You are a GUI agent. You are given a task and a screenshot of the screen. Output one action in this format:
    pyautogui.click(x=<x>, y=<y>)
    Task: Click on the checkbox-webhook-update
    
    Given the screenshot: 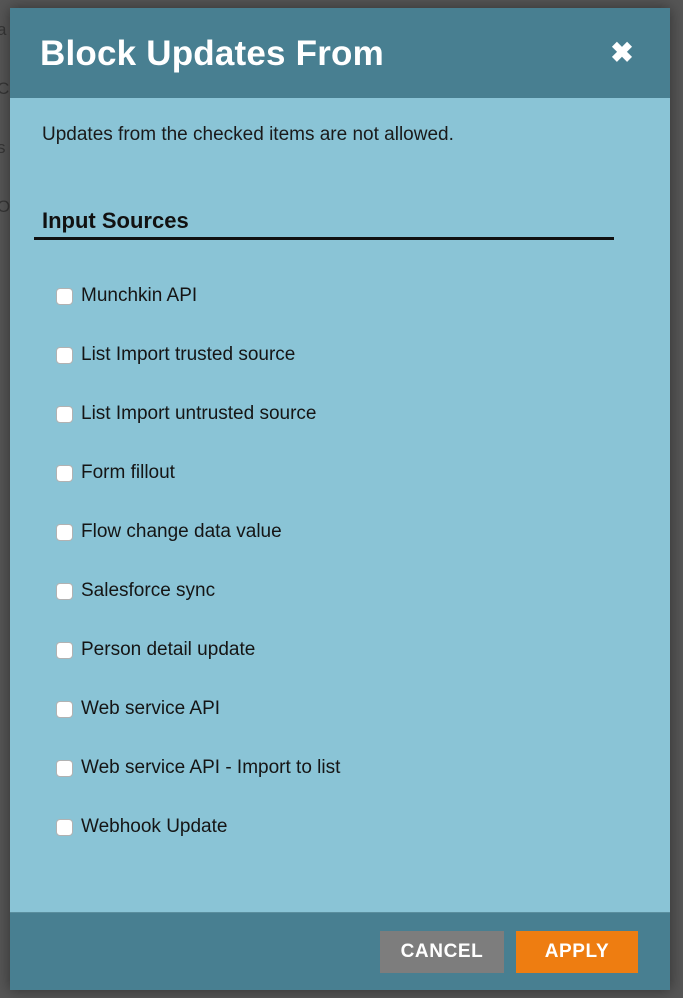 What is the action you would take?
    pyautogui.click(x=64, y=827)
    